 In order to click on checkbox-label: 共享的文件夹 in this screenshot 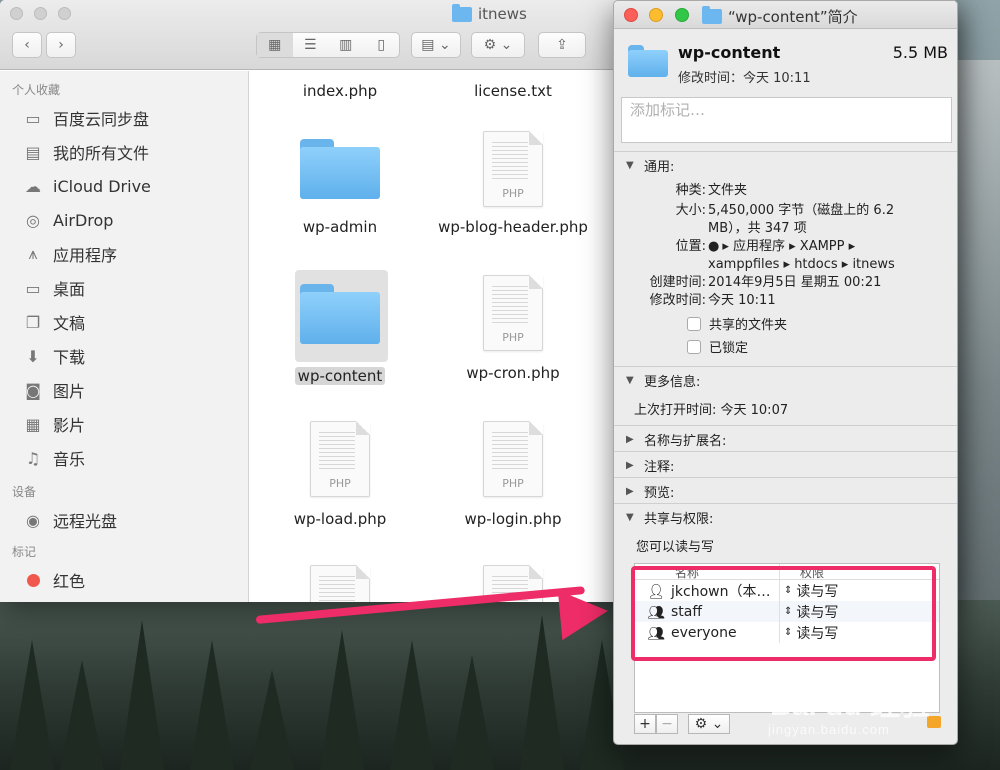, I will do `click(748, 325)`.